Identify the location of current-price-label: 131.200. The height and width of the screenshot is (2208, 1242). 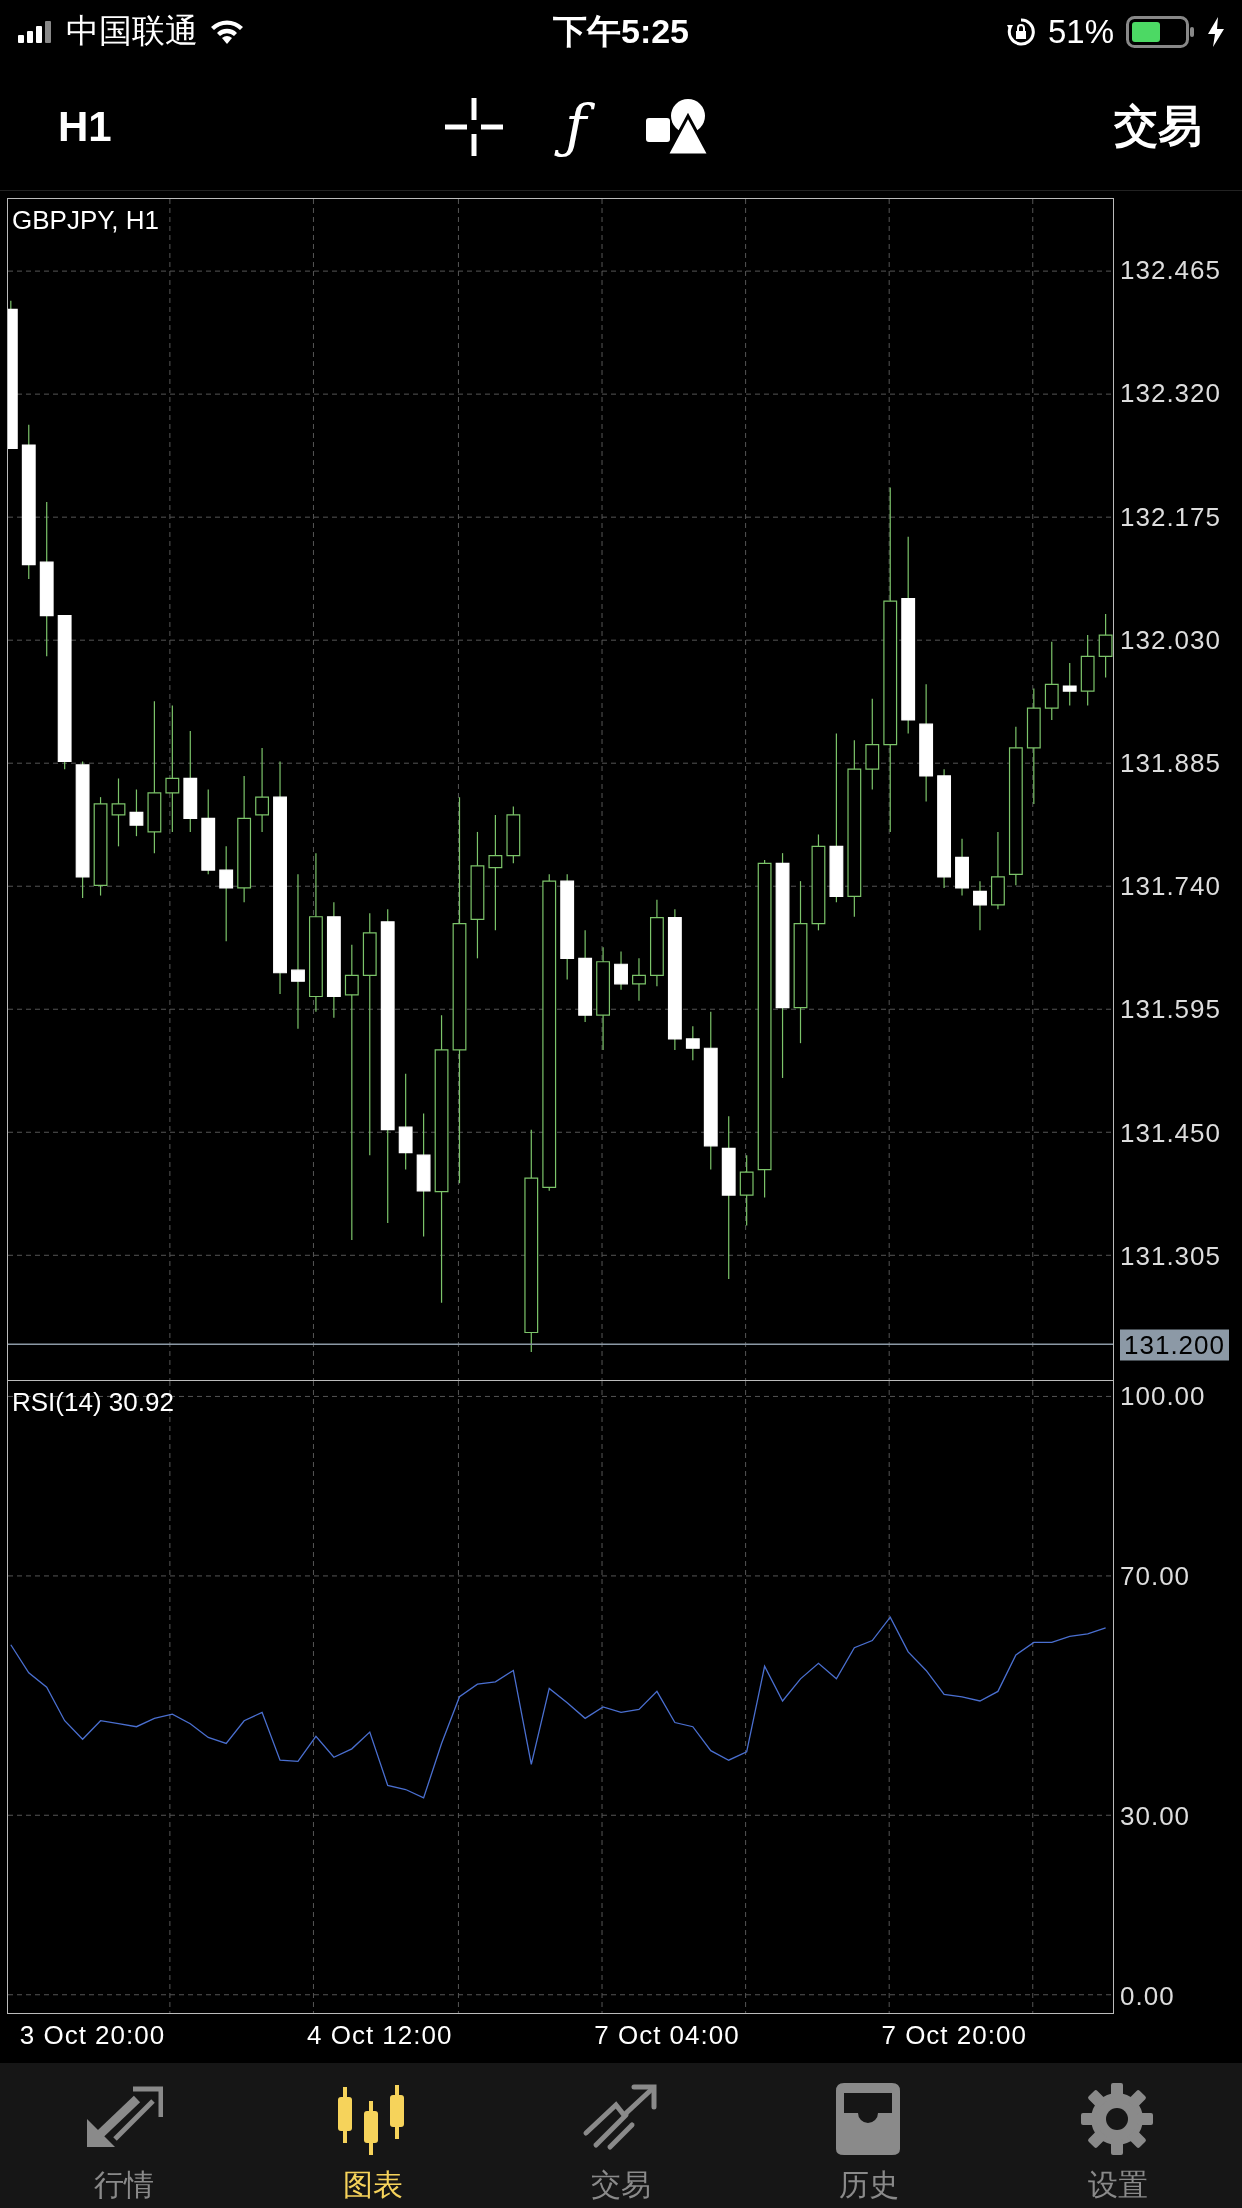
(1174, 1345).